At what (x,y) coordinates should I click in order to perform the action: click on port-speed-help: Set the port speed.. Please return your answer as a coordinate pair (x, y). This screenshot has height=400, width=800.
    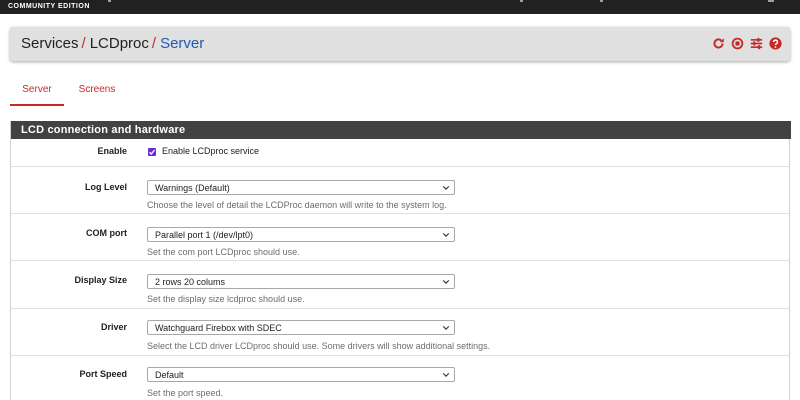
    Looking at the image, I should click on (185, 393).